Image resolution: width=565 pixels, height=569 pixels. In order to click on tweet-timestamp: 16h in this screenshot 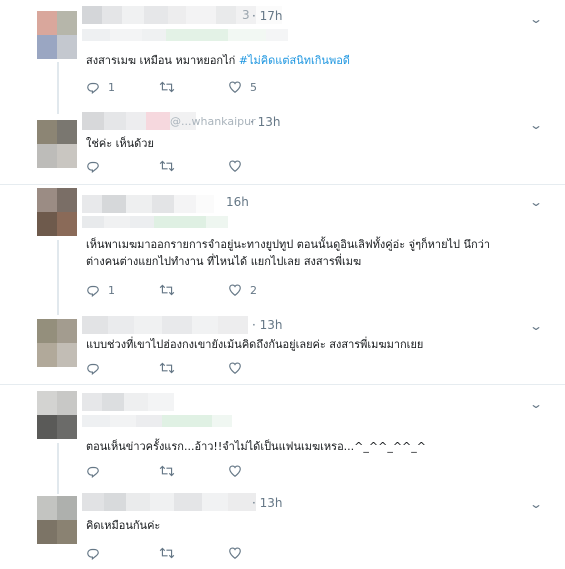, I will do `click(237, 202)`.